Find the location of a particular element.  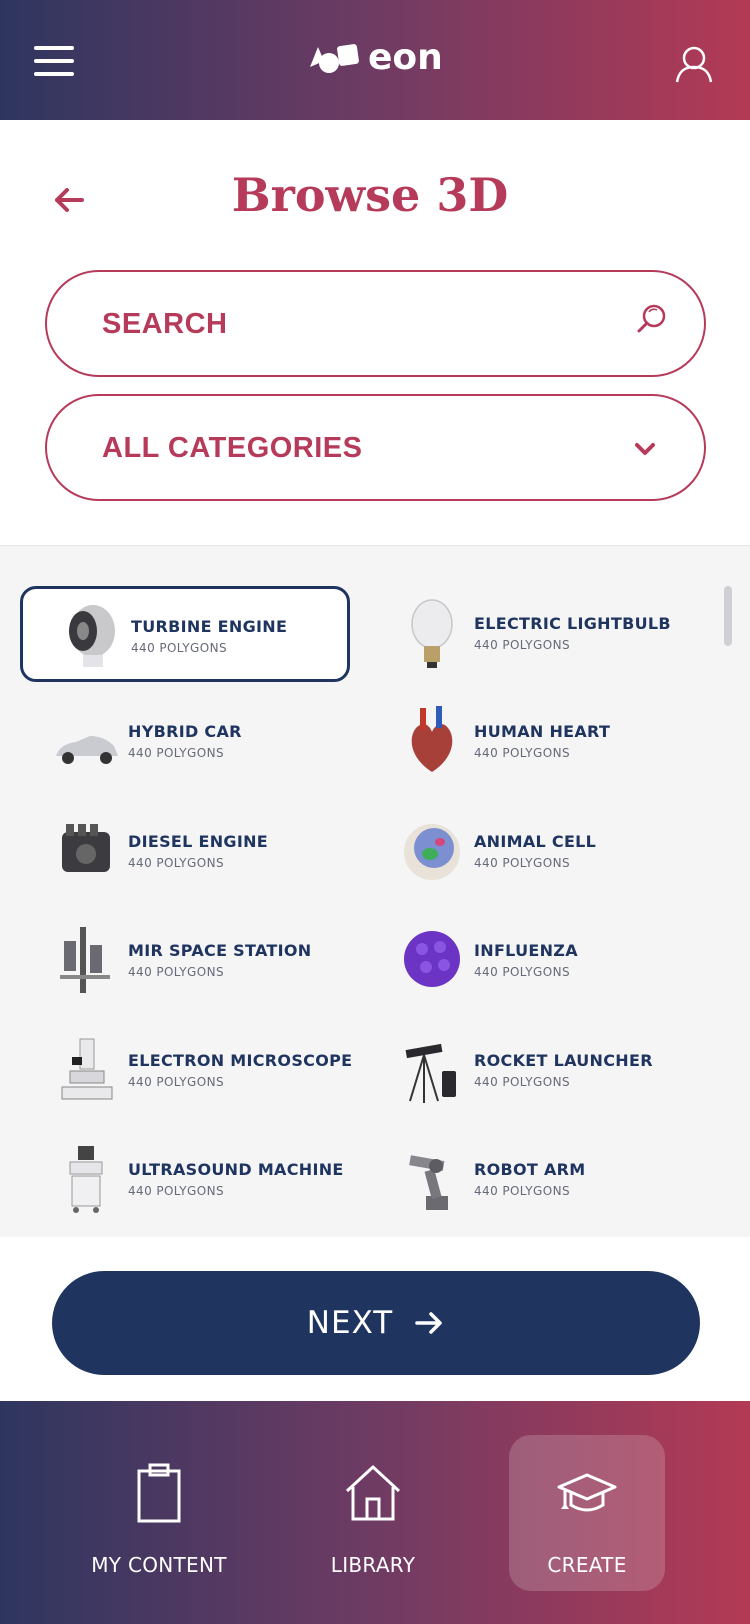

category-select: ALL CATEGORIES is located at coordinates (375, 447).